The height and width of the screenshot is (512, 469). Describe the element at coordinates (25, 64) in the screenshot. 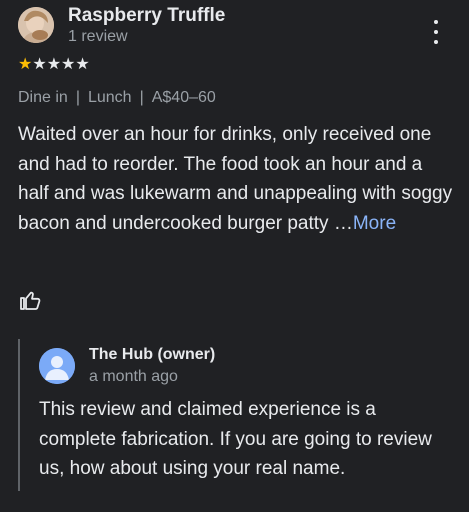

I see `star-filled-icon: ★` at that location.